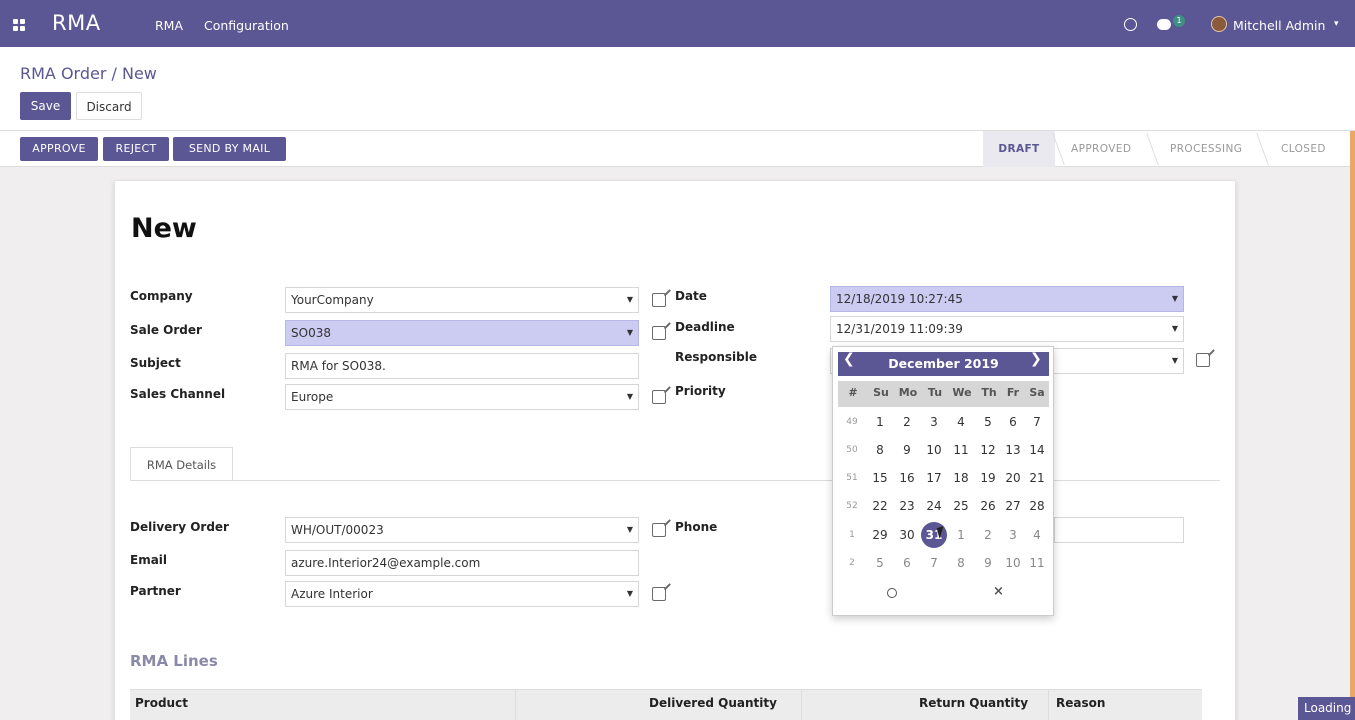 This screenshot has width=1355, height=720. What do you see at coordinates (149, 560) in the screenshot?
I see `email-label: Email` at bounding box center [149, 560].